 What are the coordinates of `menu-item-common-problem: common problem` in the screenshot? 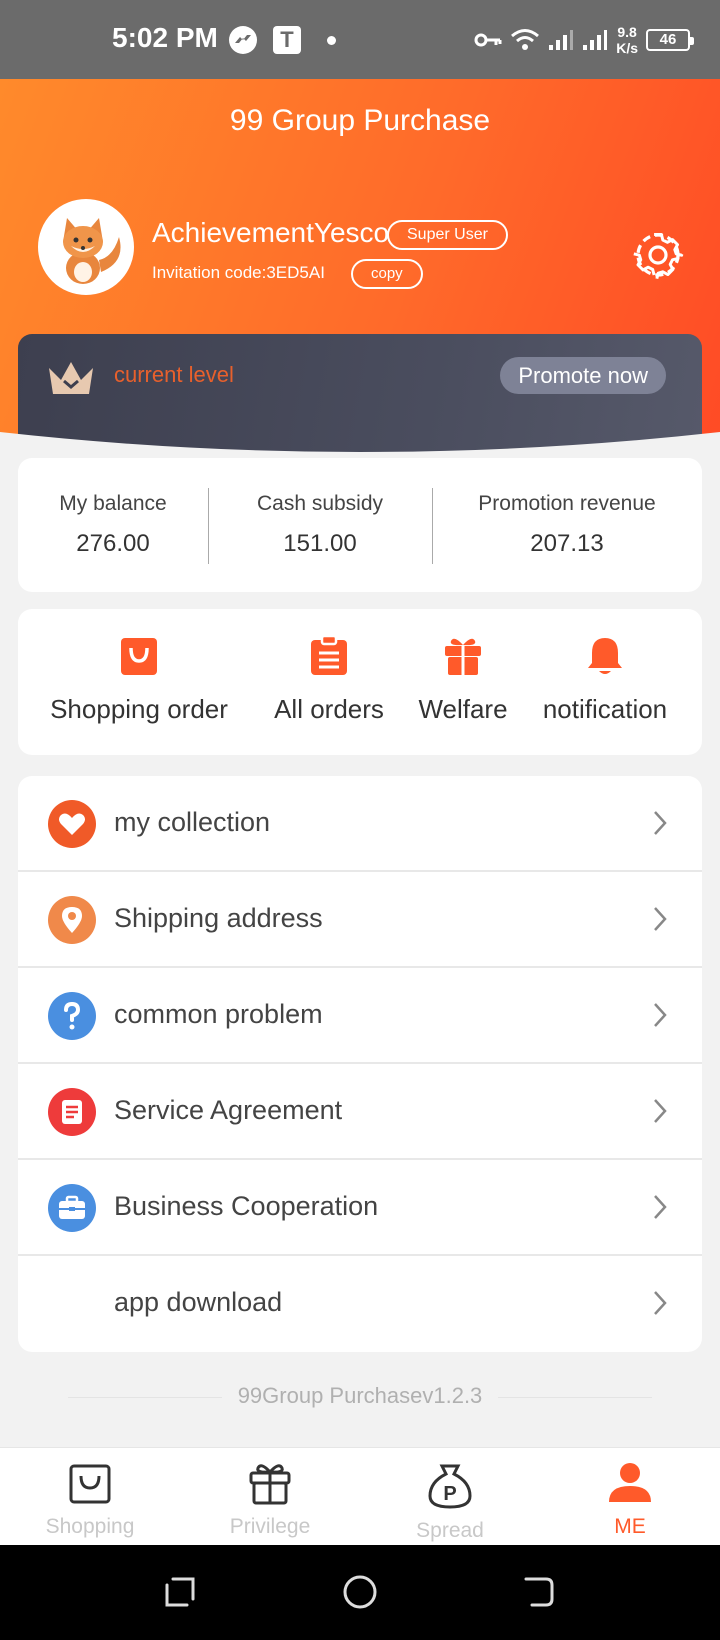 It's located at (360, 1016).